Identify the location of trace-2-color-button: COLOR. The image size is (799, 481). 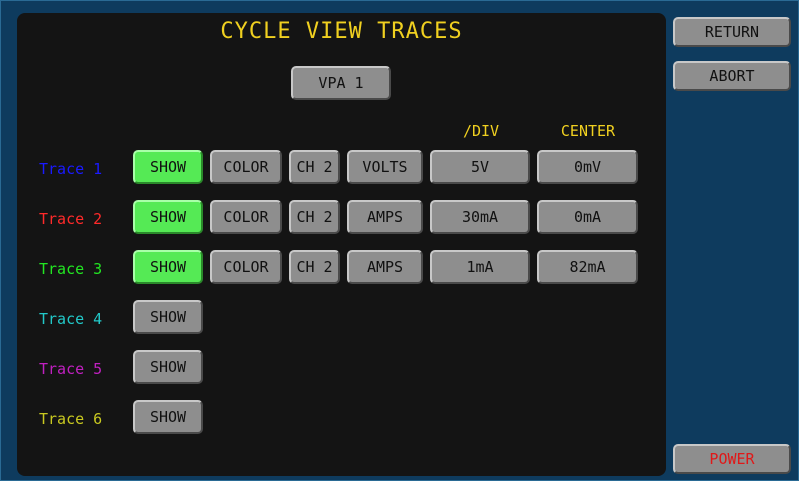
(246, 217).